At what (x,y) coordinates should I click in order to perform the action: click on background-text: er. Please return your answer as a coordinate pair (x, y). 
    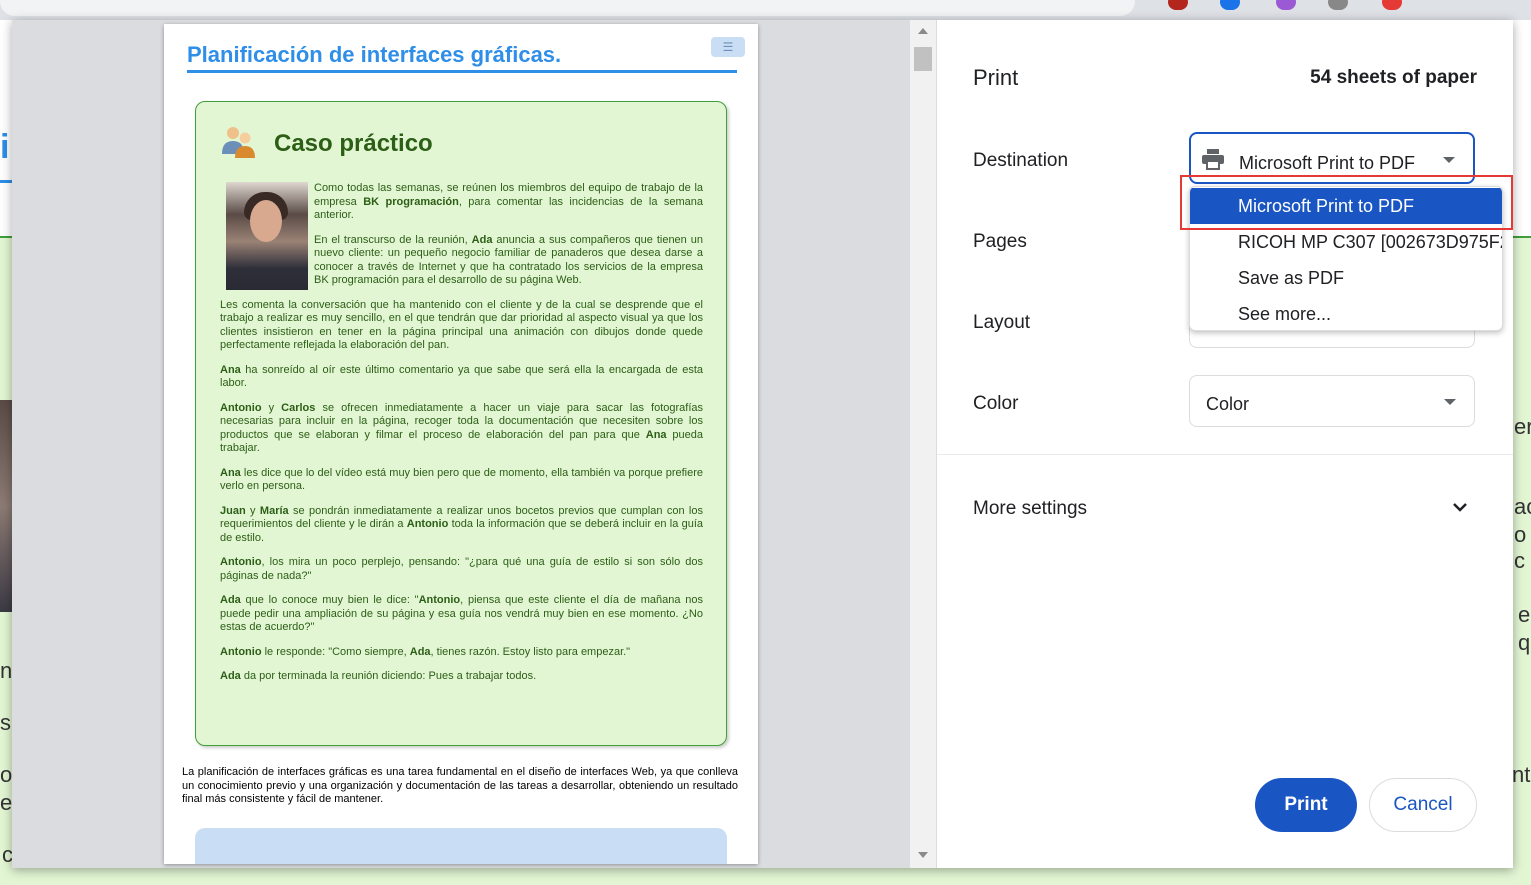
    Looking at the image, I should click on (1522, 426).